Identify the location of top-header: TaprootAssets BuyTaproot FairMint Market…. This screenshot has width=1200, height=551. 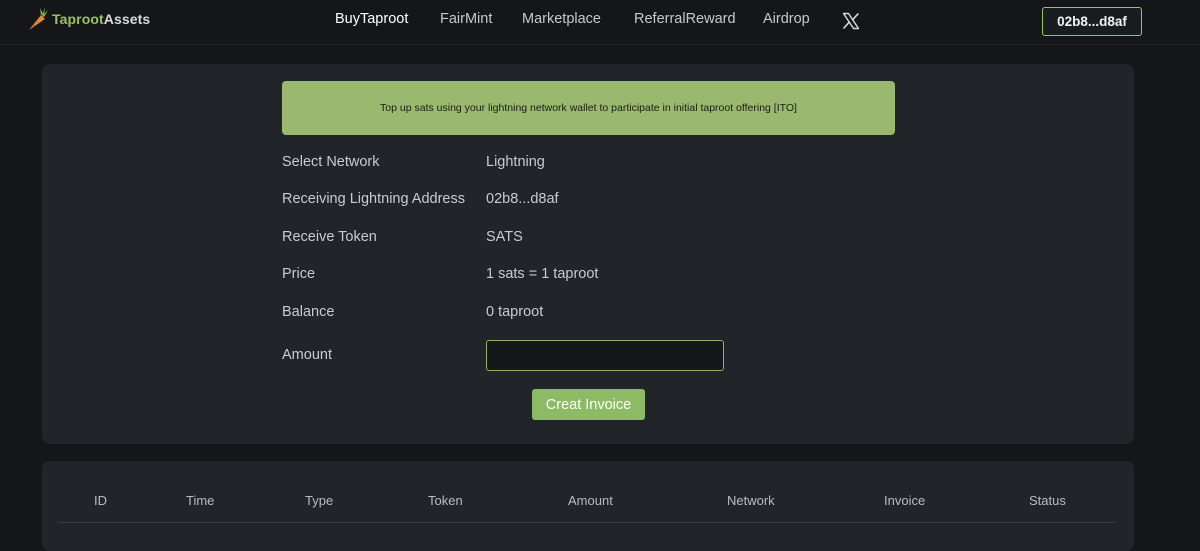
(600, 22).